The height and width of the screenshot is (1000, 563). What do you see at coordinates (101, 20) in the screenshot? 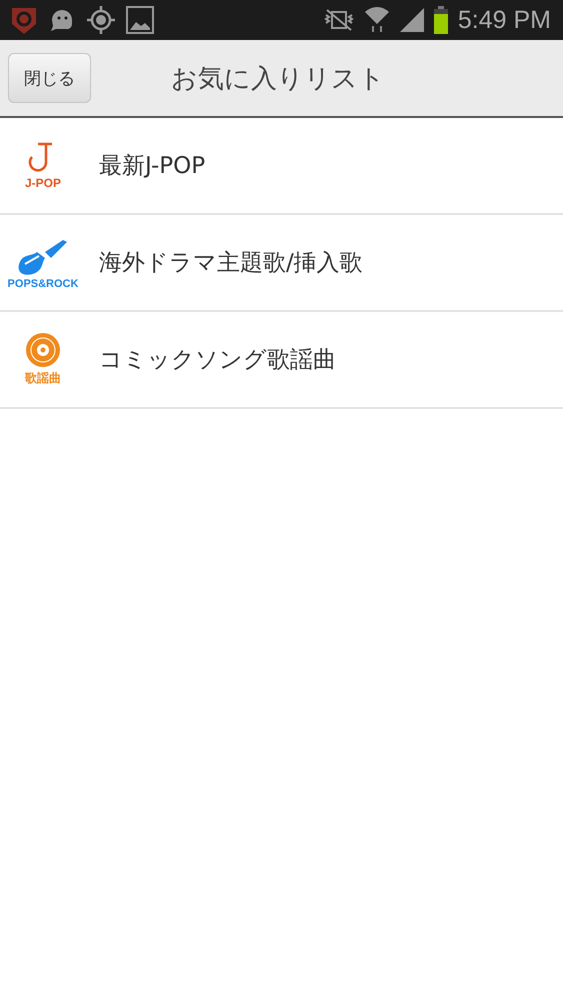
I see `crosshair-icon` at bounding box center [101, 20].